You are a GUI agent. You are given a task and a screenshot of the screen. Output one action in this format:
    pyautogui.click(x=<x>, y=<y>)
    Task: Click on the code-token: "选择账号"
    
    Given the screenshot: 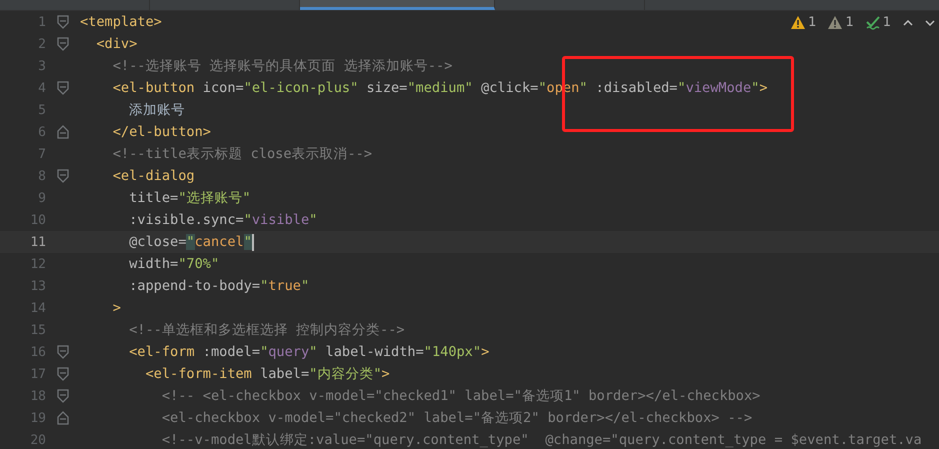 What is the action you would take?
    pyautogui.click(x=214, y=198)
    